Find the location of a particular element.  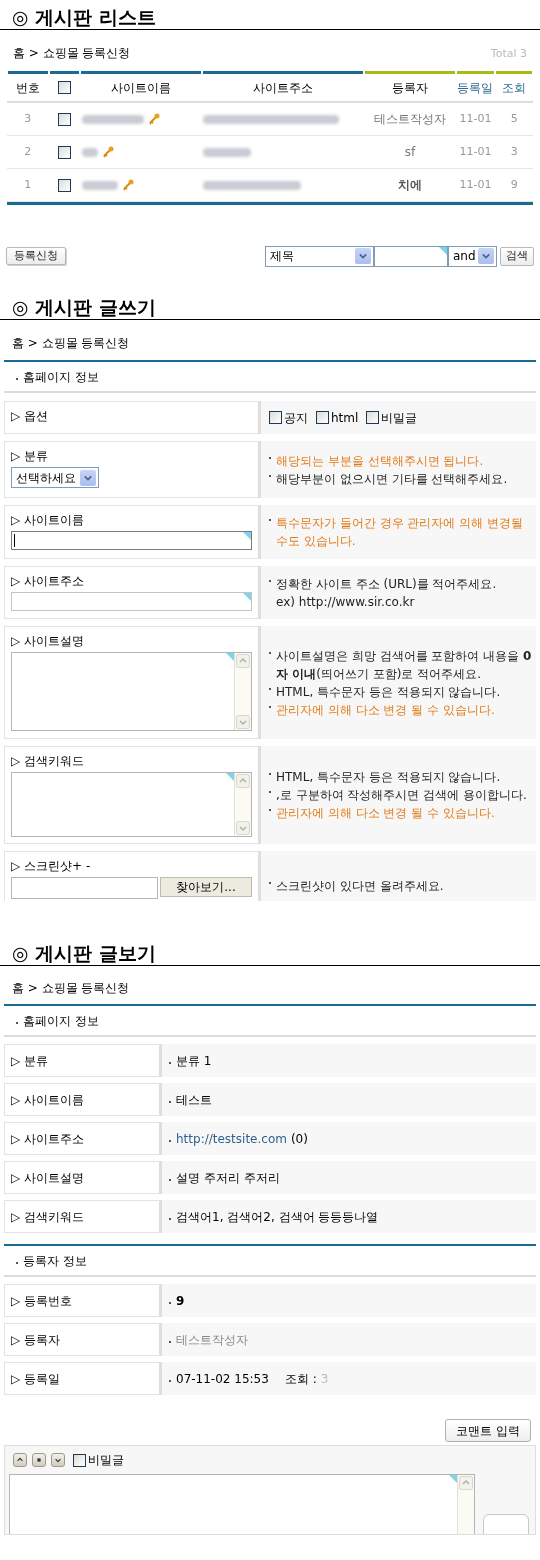

section-title: 등록자 정보 is located at coordinates (55, 1261).